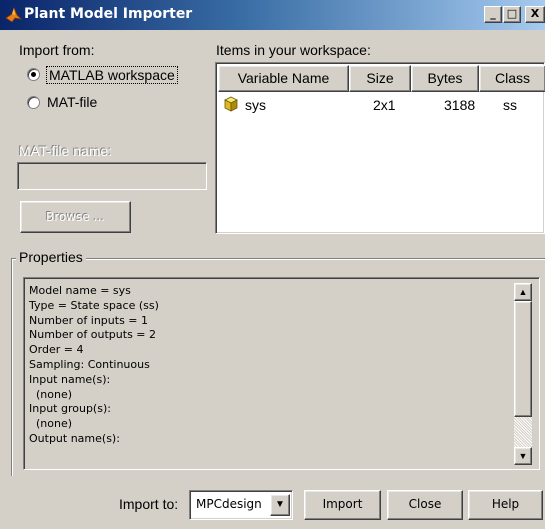 This screenshot has width=545, height=529. I want to click on radio-mat-file-label: MAT-file, so click(72, 102).